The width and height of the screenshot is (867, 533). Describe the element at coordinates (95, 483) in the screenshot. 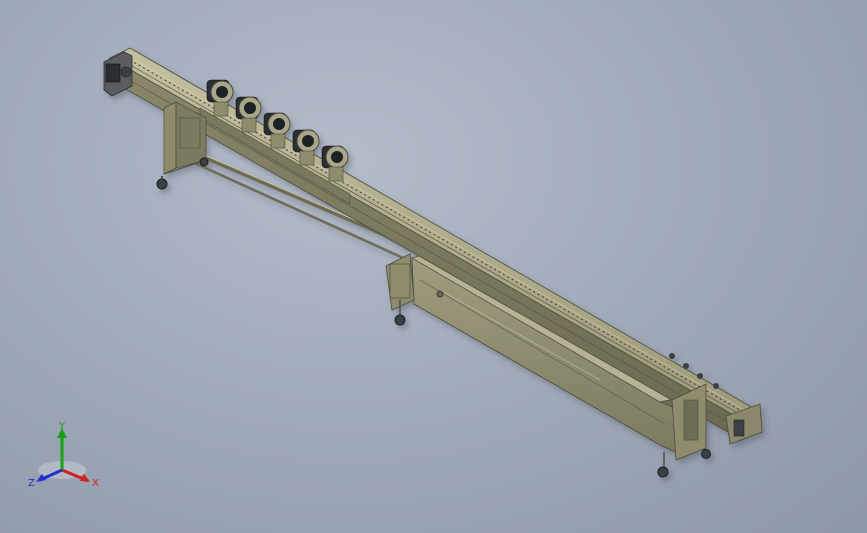

I see `x-axis-label: X` at that location.